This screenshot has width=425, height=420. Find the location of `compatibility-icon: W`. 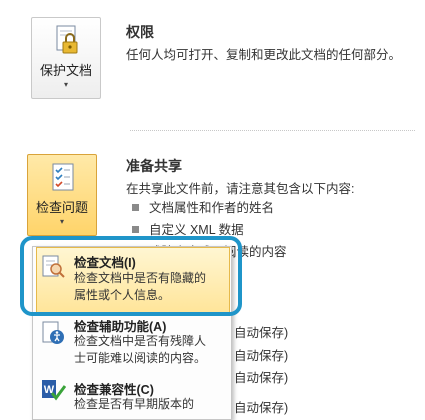

compatibility-icon: W is located at coordinates (54, 390).